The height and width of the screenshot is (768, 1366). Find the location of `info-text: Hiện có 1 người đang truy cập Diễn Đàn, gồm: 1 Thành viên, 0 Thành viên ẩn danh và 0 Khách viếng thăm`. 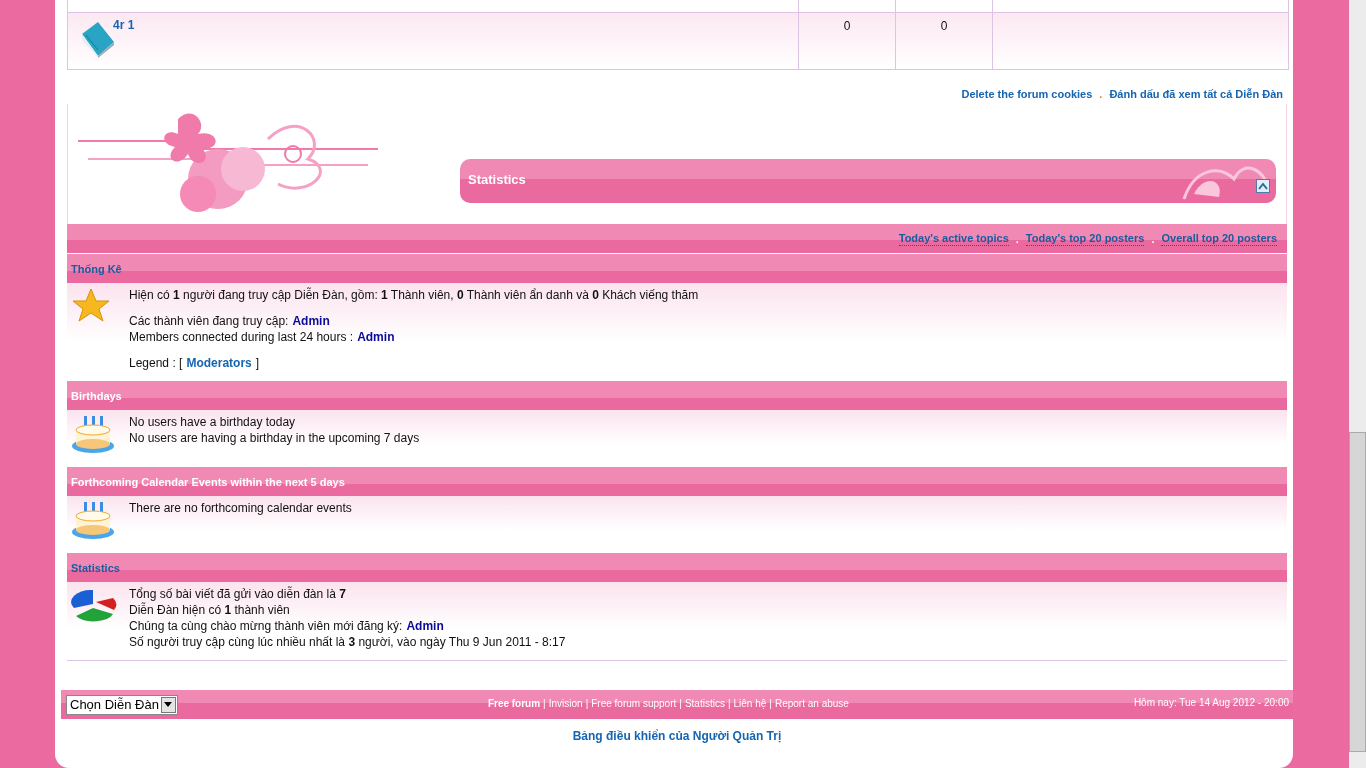

info-text: Hiện có 1 người đang truy cập Diễn Đàn, gồm: 1 Thành viên, 0 Thành viên ẩn danh và 0 Khách viếng thăm is located at coordinates (414, 295).